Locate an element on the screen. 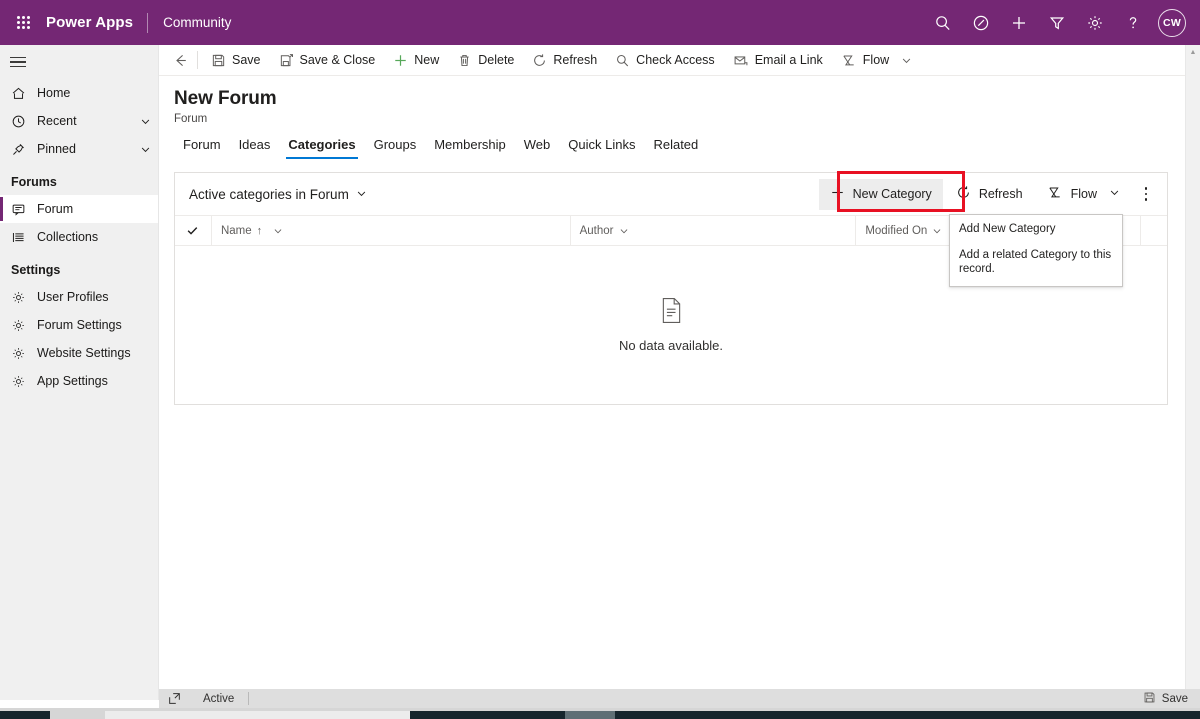  brand-title: Power Apps is located at coordinates (96, 22).